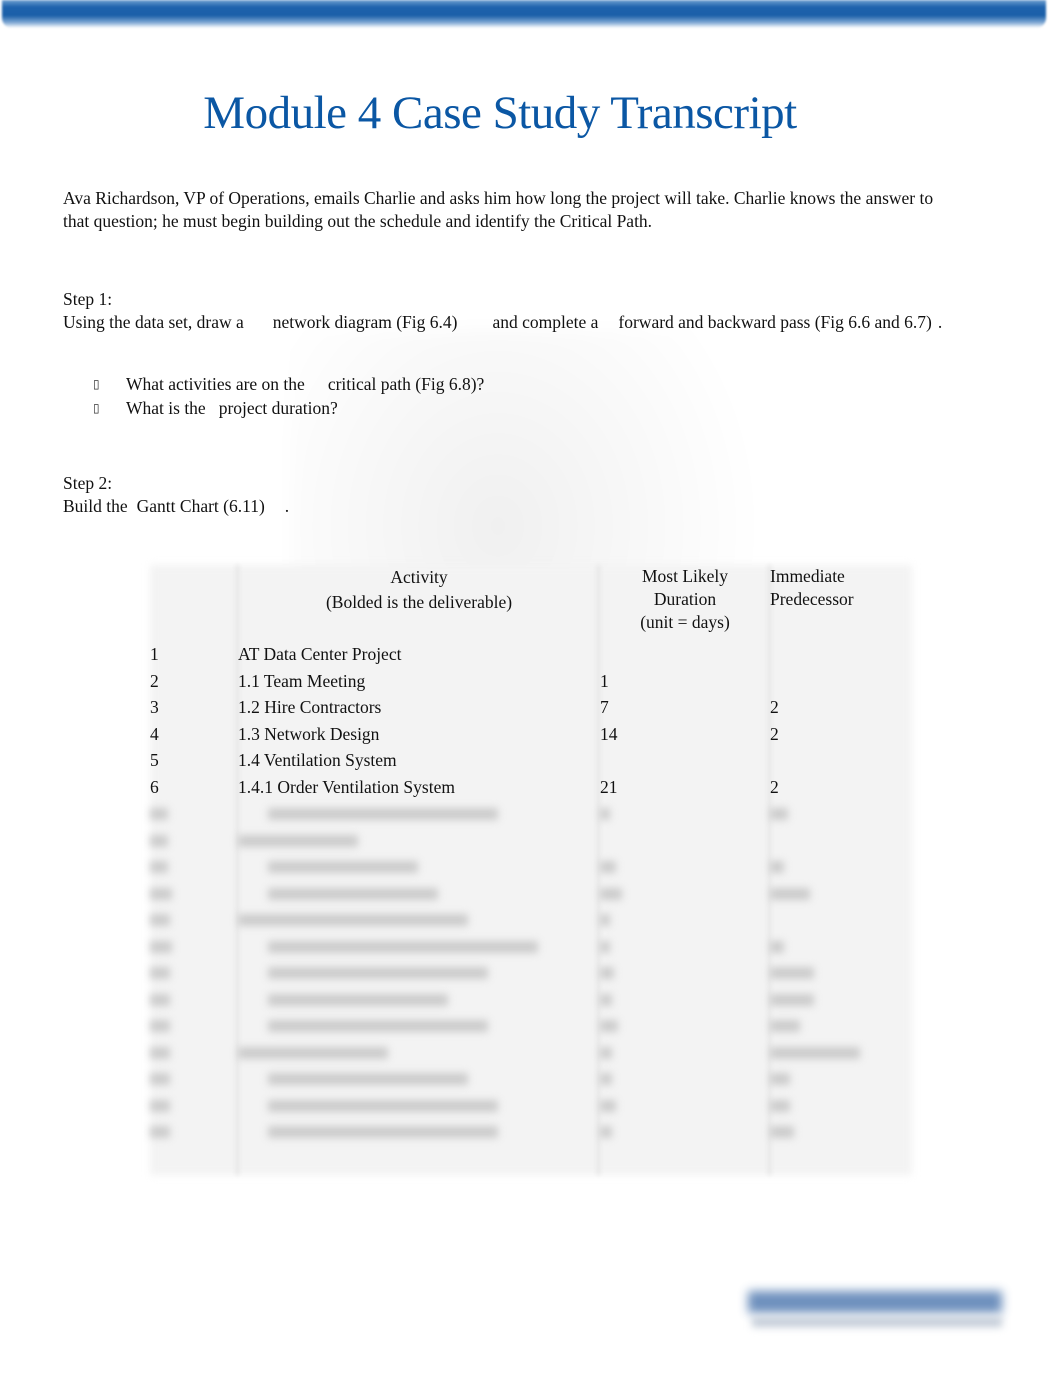  I want to click on question-item: ▯ What is the project duration?, so click(288, 408).